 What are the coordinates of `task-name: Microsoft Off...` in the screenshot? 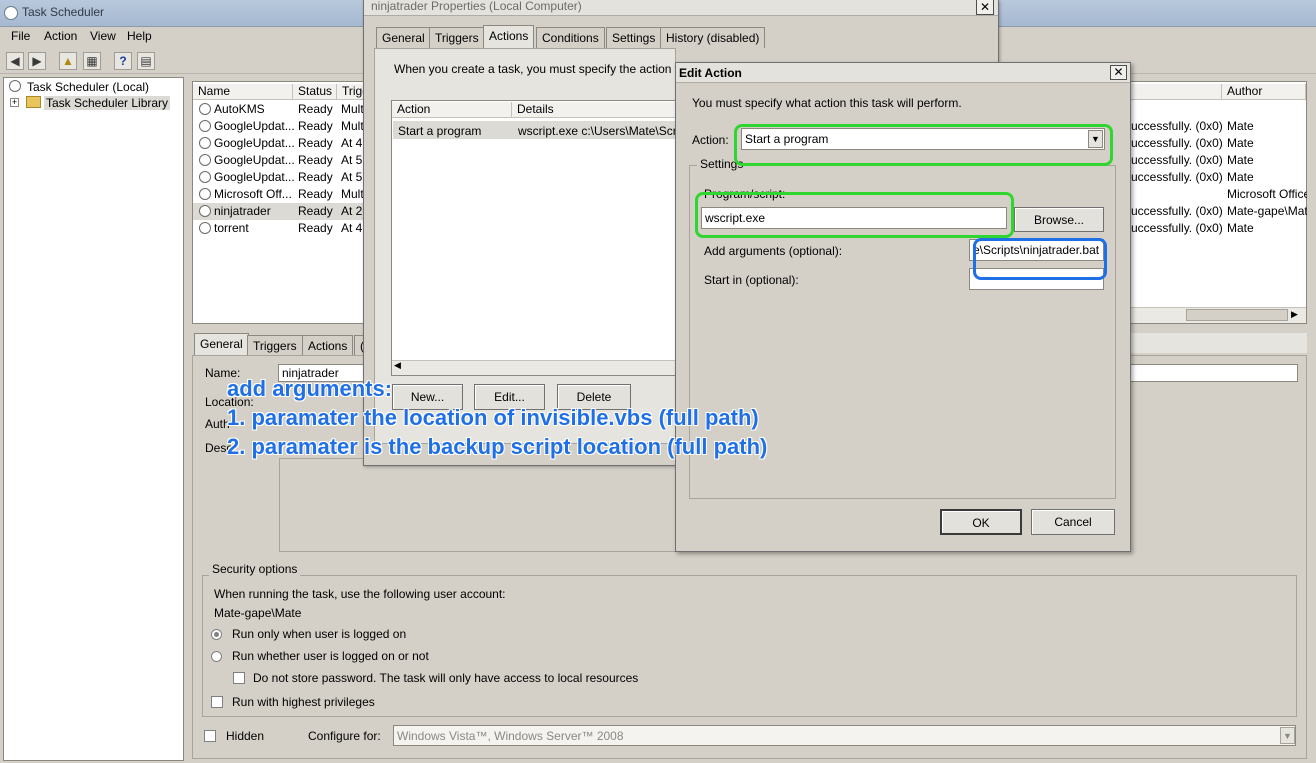 It's located at (253, 194).